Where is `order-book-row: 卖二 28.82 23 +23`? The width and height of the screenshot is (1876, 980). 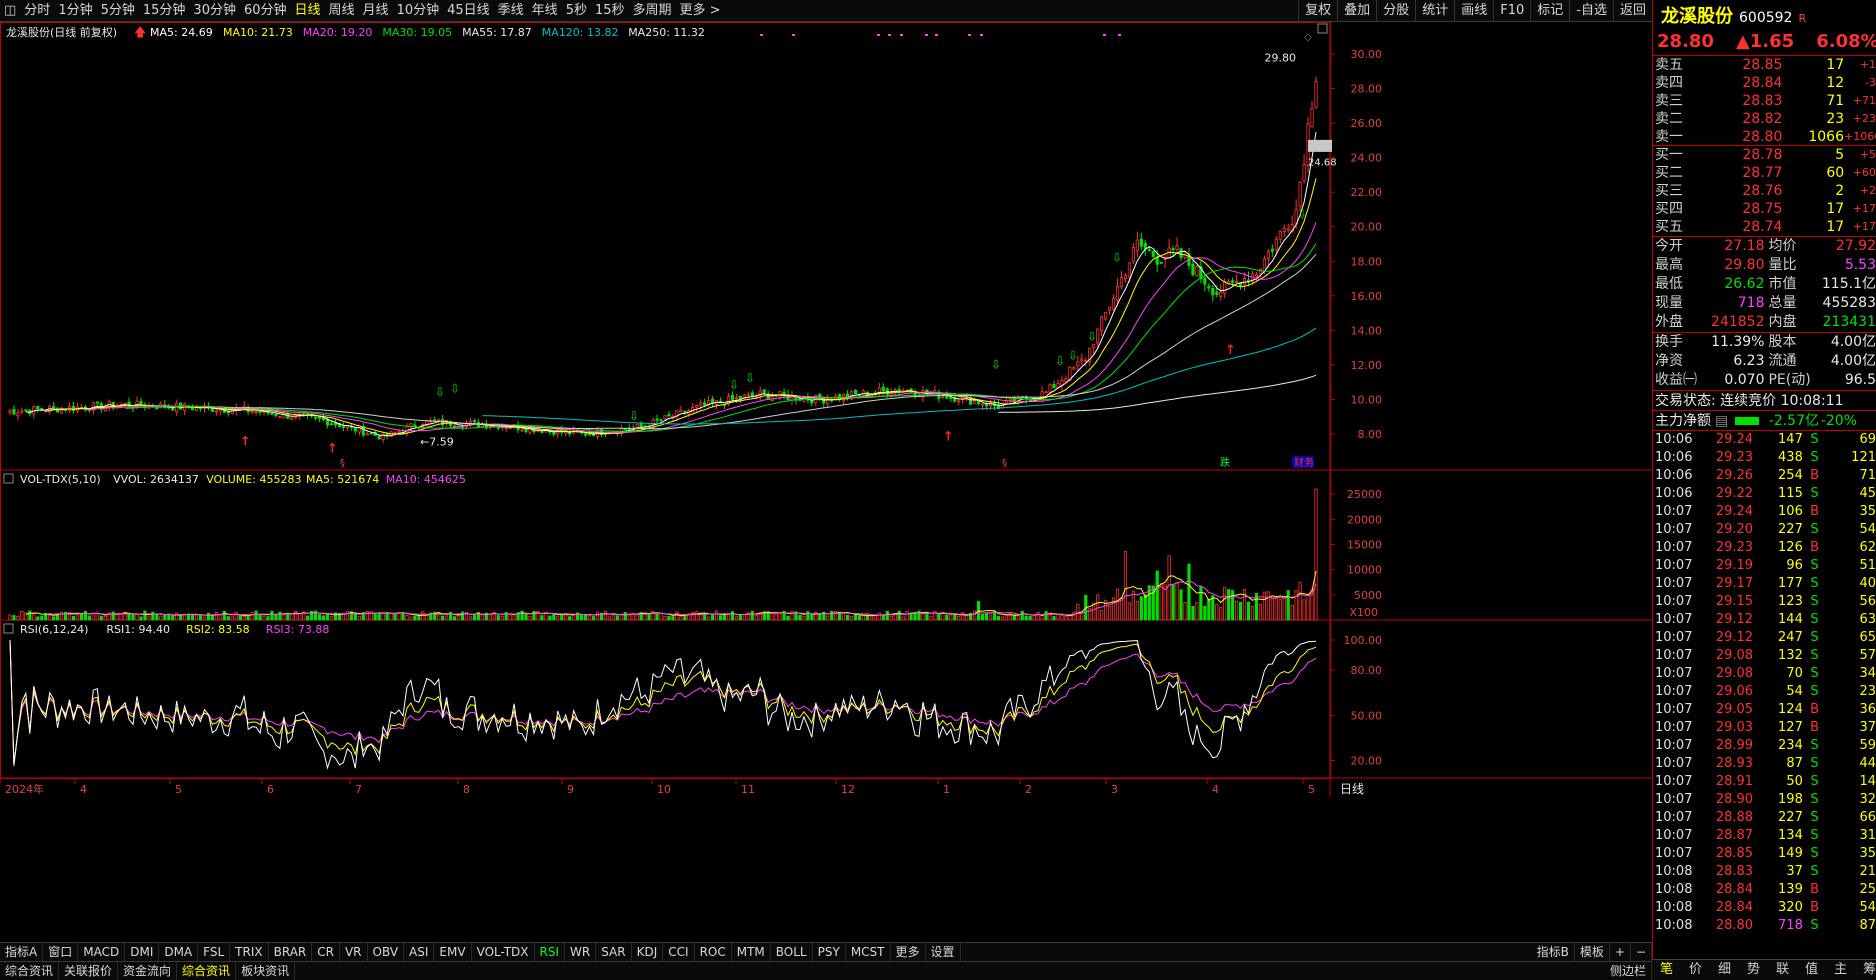
order-book-row: 卖二 28.82 23 +23 is located at coordinates (1764, 119).